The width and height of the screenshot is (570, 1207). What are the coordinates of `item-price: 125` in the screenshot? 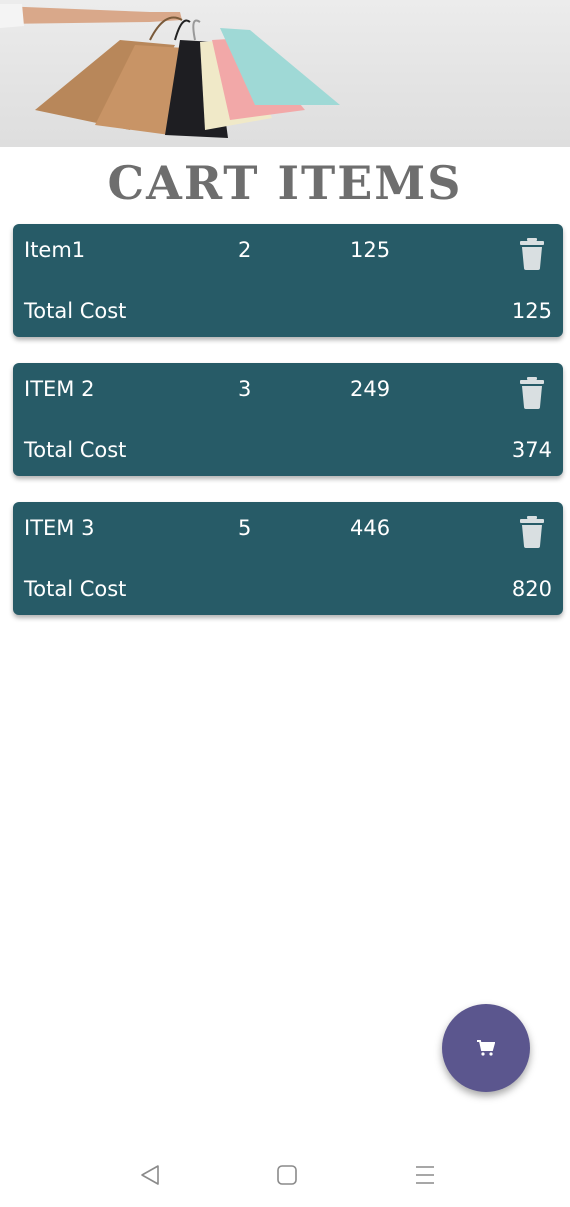 It's located at (370, 250).